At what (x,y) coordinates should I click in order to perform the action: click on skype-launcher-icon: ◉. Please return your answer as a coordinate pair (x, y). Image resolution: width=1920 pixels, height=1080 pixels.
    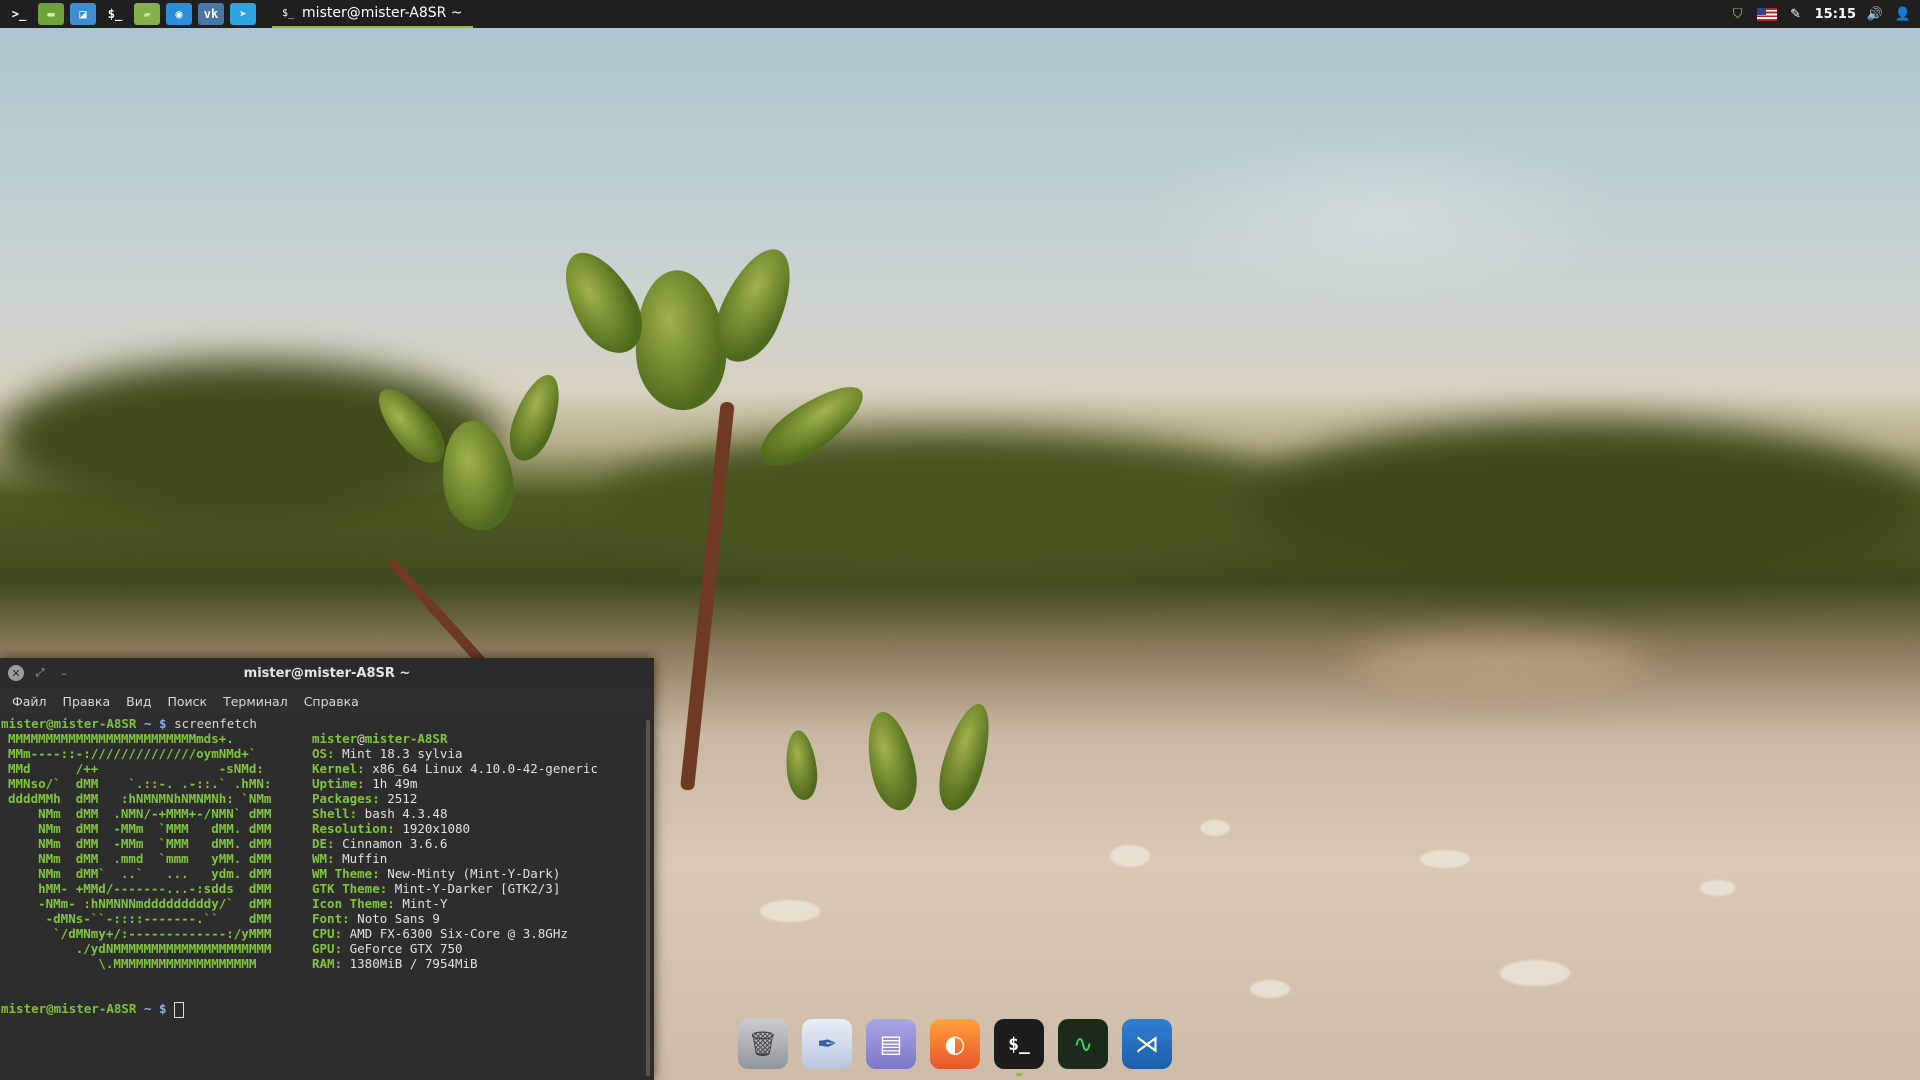
    Looking at the image, I should click on (179, 14).